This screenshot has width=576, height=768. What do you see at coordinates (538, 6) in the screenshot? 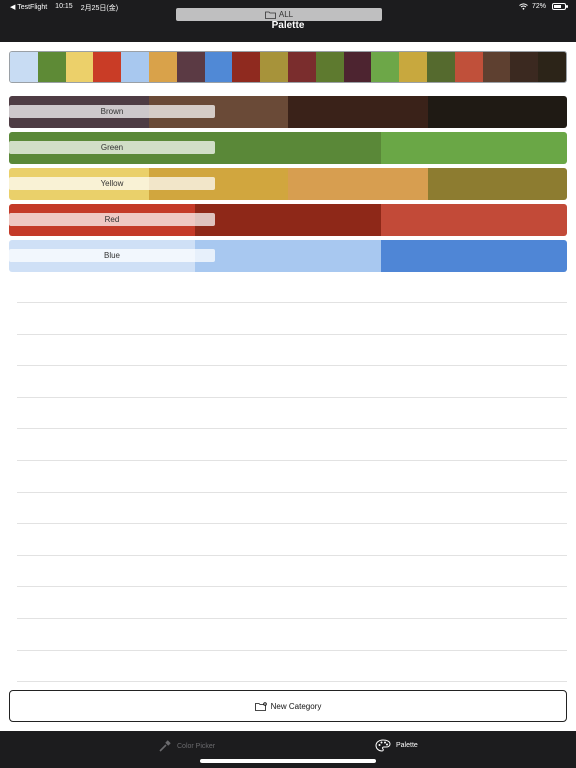
I see `battery-percent: 72%` at bounding box center [538, 6].